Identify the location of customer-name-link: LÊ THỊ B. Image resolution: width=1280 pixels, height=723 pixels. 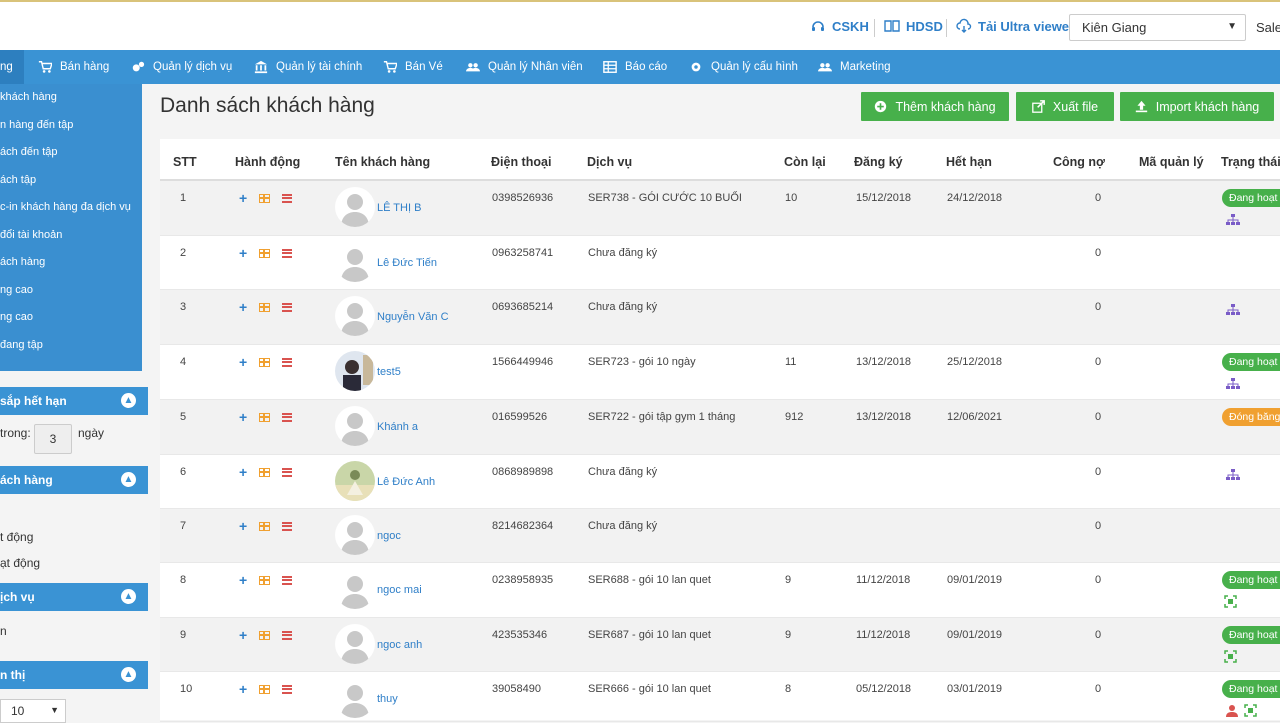
(399, 208).